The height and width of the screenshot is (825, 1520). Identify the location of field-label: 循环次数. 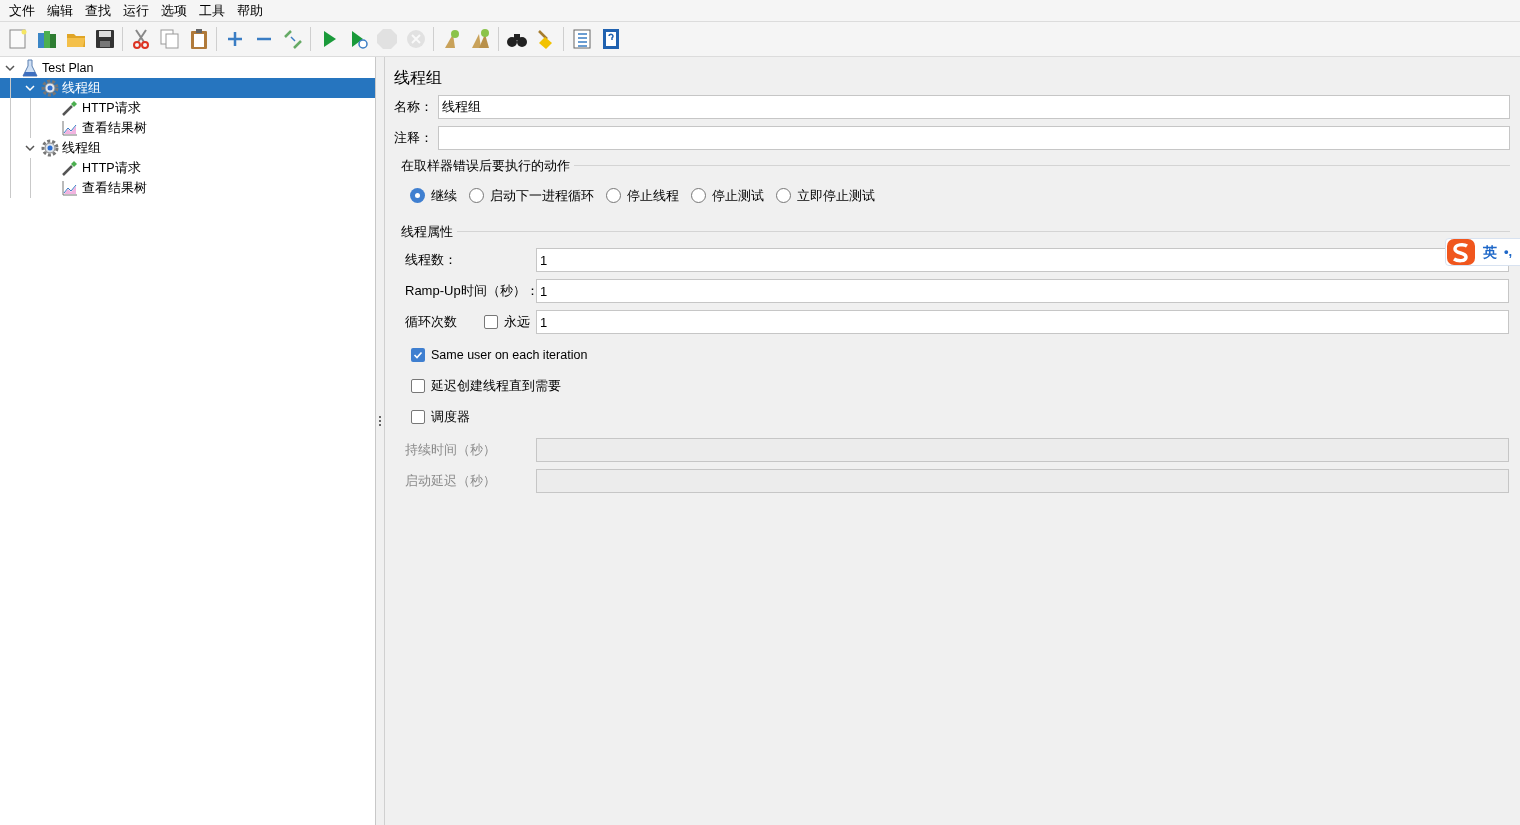
(431, 322).